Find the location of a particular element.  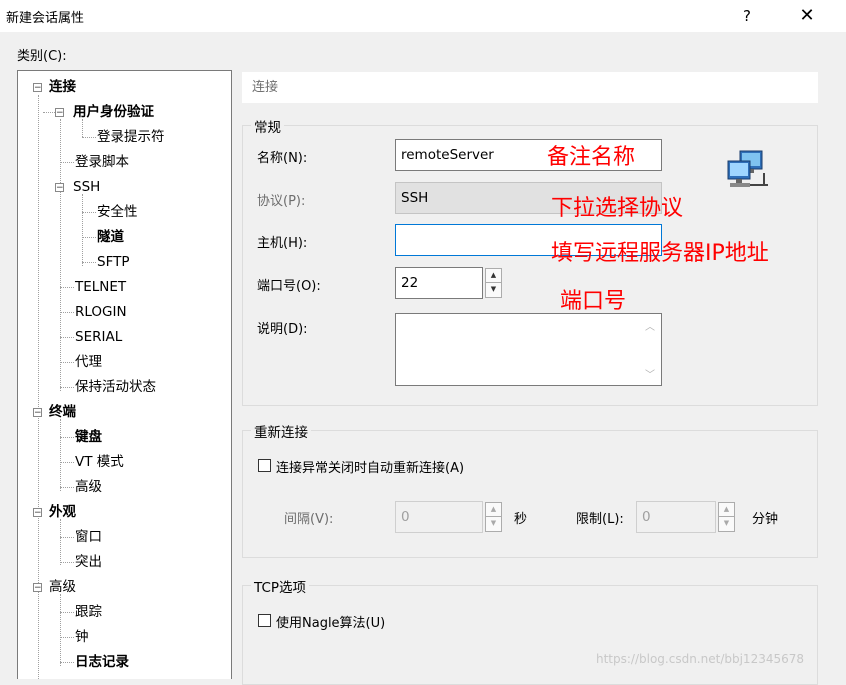

watermark: https://blog.csdn.net/bbj12345678 is located at coordinates (700, 659).